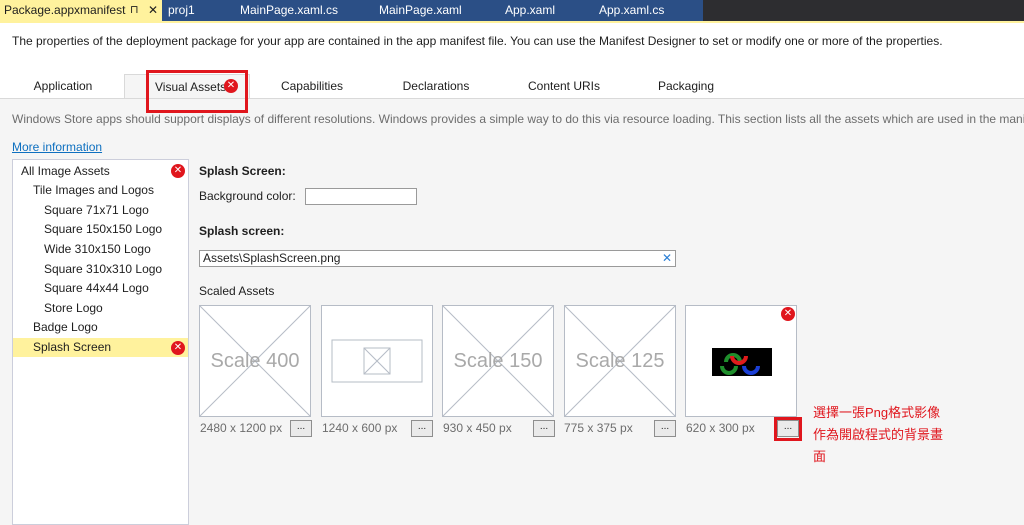  I want to click on doc-tab-package-manifest: Package.appxmanifest ⊓ ✕, so click(81, 10).